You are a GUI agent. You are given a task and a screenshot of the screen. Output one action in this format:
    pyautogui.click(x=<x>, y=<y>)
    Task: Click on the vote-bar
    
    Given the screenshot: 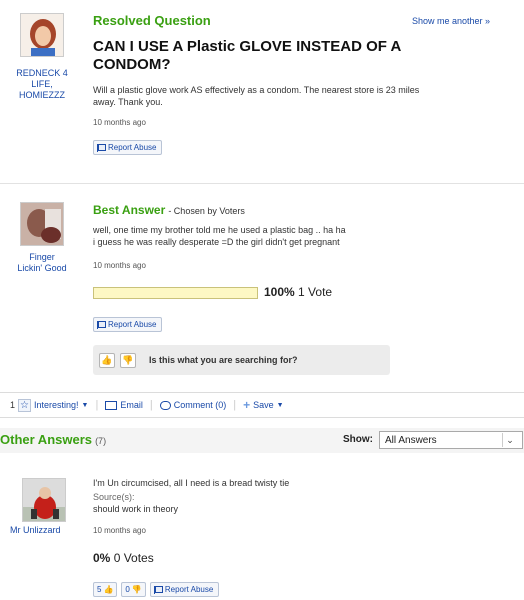 What is the action you would take?
    pyautogui.click(x=175, y=293)
    